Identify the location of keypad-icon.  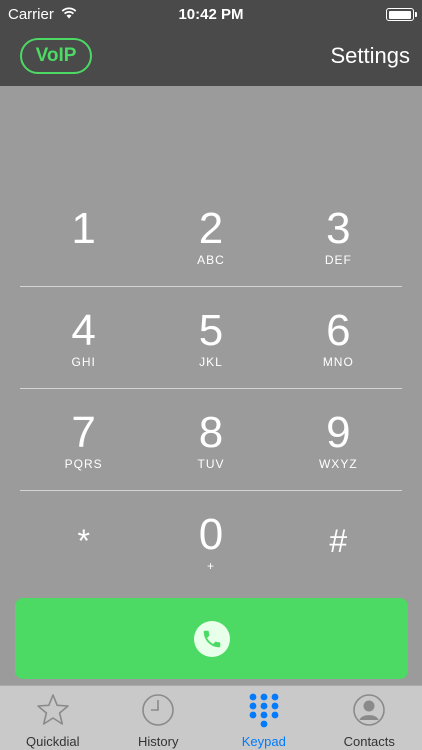
(264, 710).